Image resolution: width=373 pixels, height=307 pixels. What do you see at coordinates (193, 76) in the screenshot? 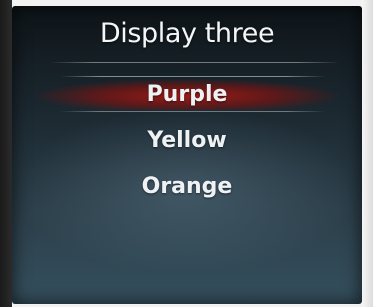
I see `selection-top-divider` at bounding box center [193, 76].